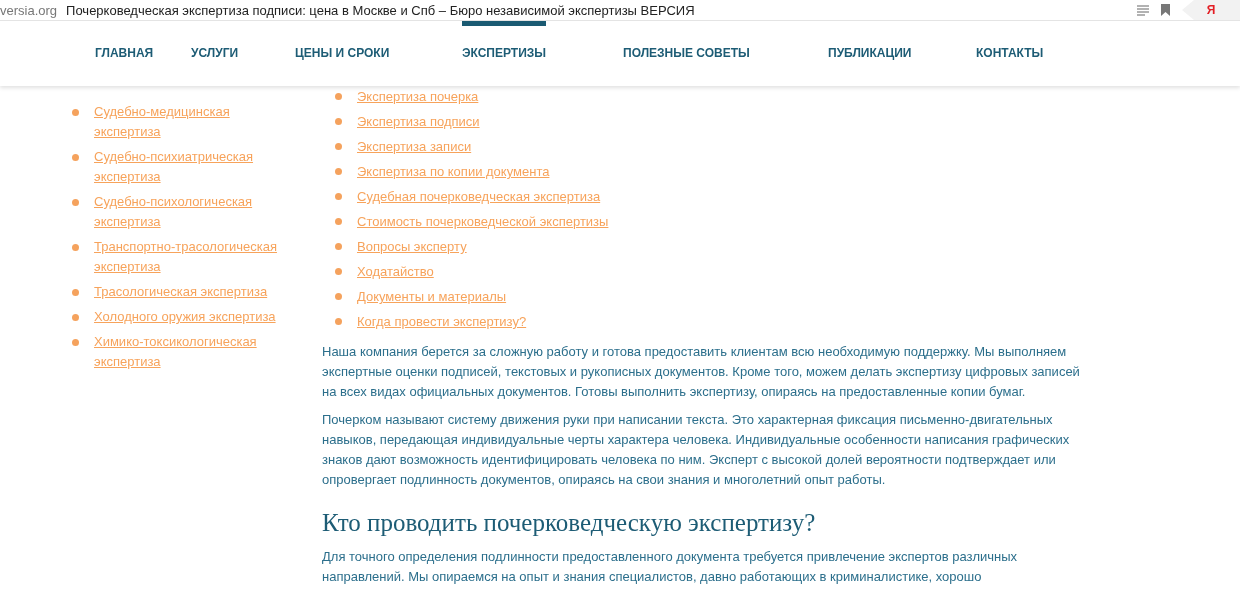  Describe the element at coordinates (670, 567) in the screenshot. I see `paragraph: Для точного определения подлинности предоставленного документа требуется привлечение экспертов различных направлений. Мы опираемся на опыт и знания специалистов, давно работающих в криминалистике, хорошо` at that location.